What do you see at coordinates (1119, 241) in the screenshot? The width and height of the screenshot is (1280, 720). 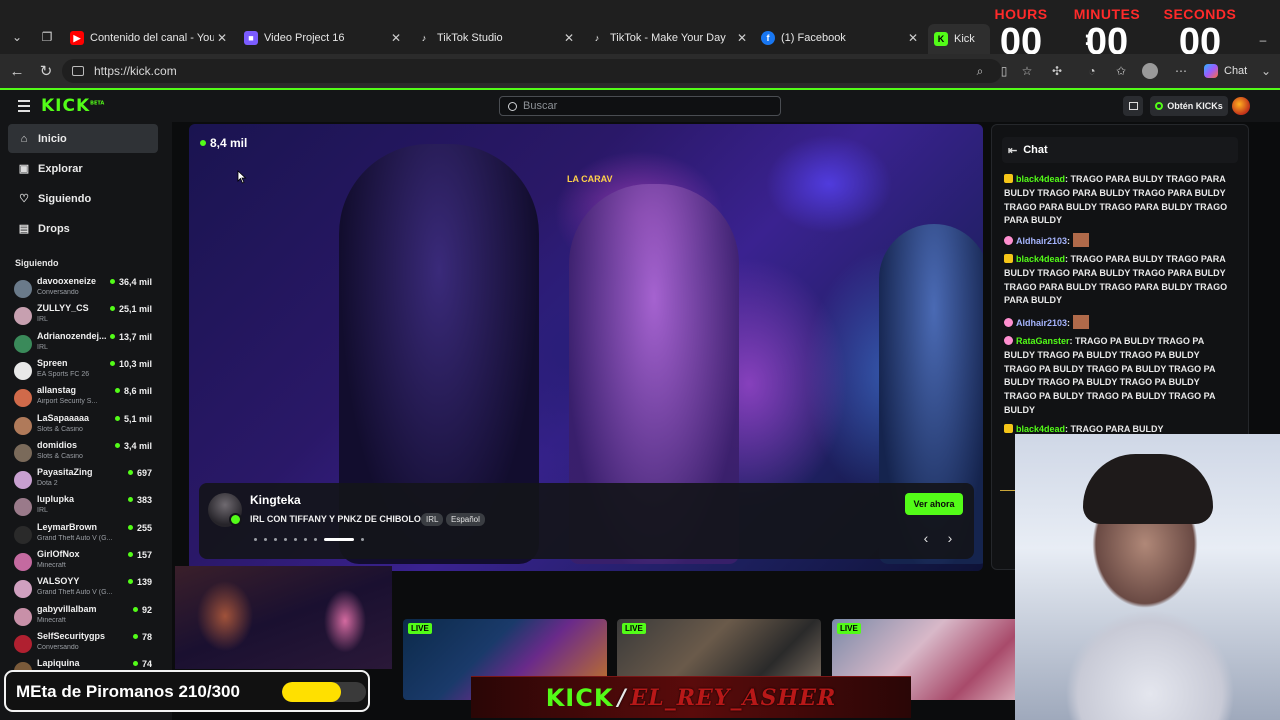 I see `chat-message: Aldhair2103:` at bounding box center [1119, 241].